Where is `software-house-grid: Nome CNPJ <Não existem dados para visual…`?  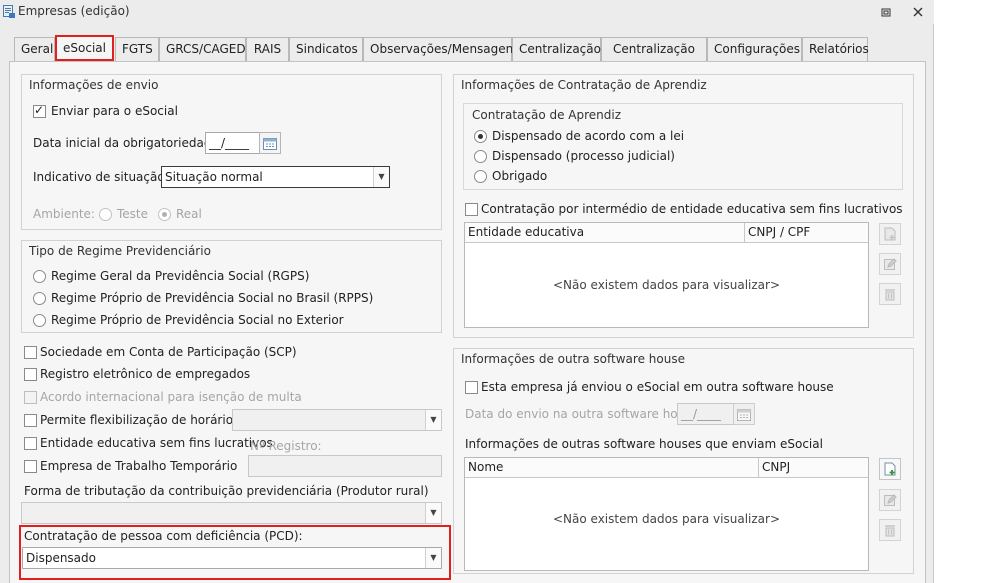
software-house-grid: Nome CNPJ <Não existem dados para visual… is located at coordinates (666, 514).